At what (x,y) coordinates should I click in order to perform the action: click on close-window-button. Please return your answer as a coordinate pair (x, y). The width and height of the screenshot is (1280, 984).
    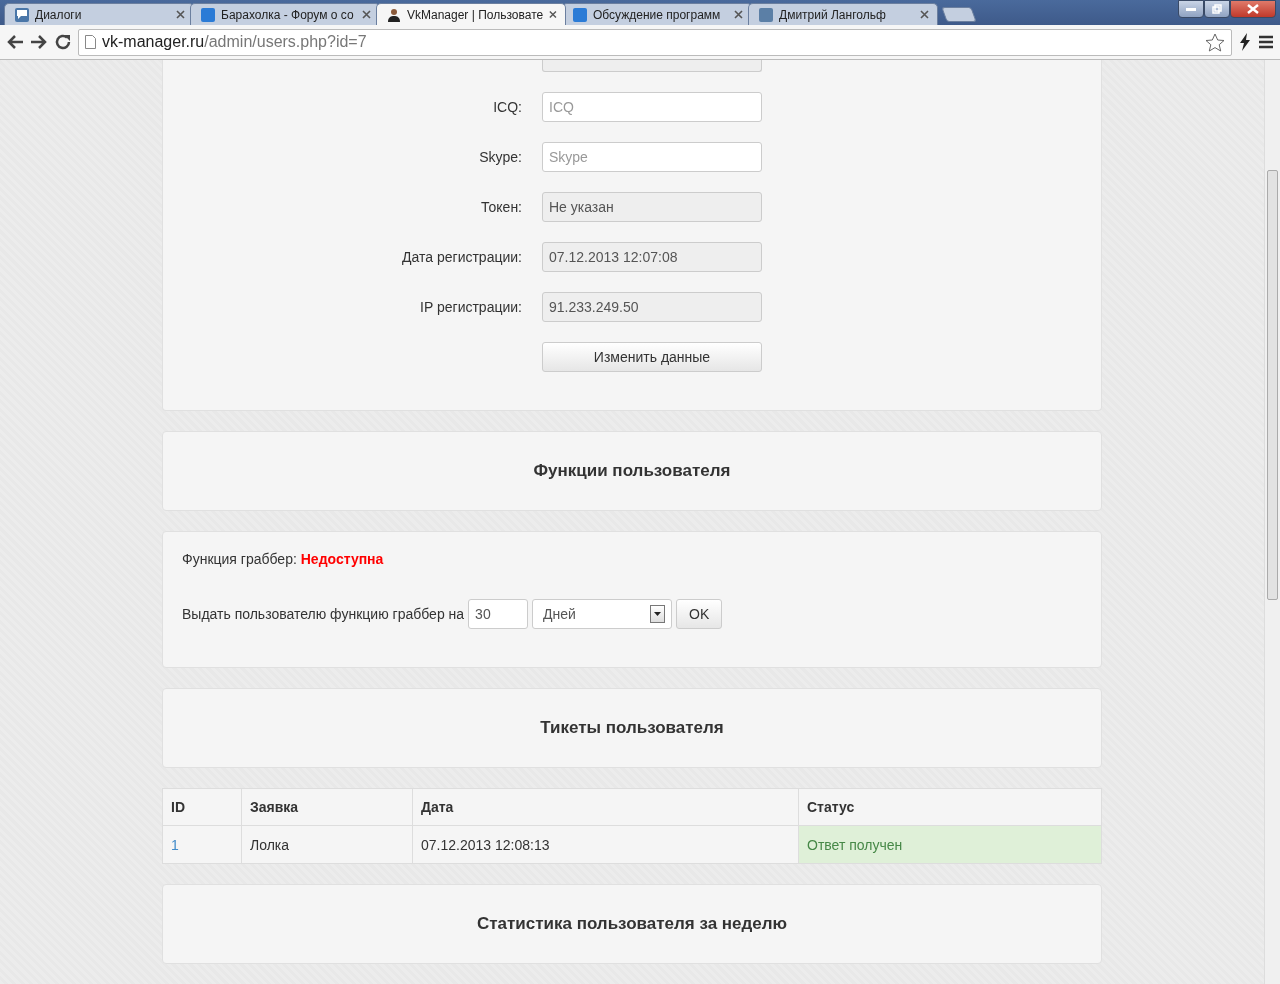
    Looking at the image, I should click on (1253, 9).